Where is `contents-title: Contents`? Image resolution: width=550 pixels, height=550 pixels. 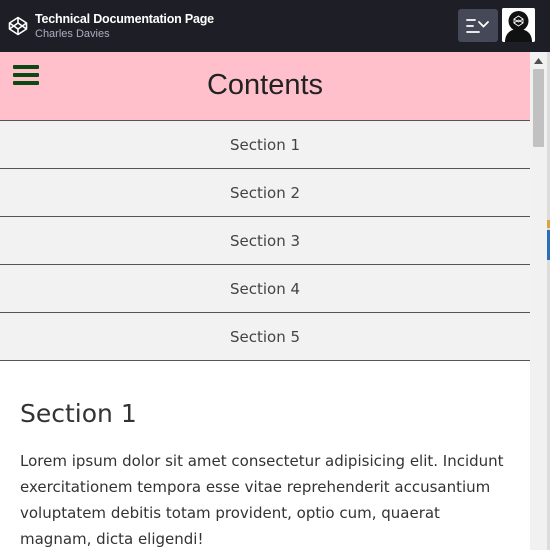 contents-title: Contents is located at coordinates (265, 84).